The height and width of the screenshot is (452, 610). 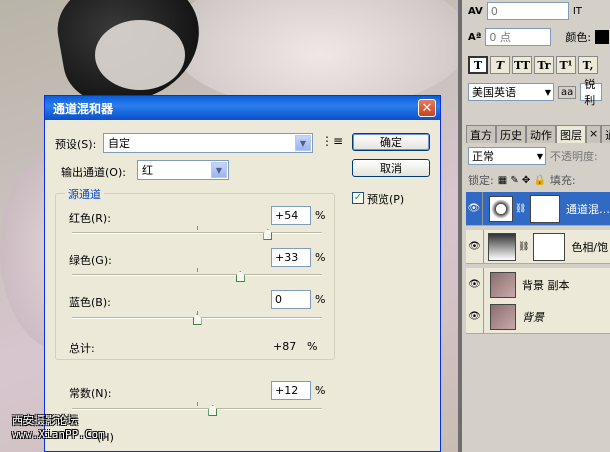 What do you see at coordinates (544, 65) in the screenshot?
I see `small-caps-button: Tr` at bounding box center [544, 65].